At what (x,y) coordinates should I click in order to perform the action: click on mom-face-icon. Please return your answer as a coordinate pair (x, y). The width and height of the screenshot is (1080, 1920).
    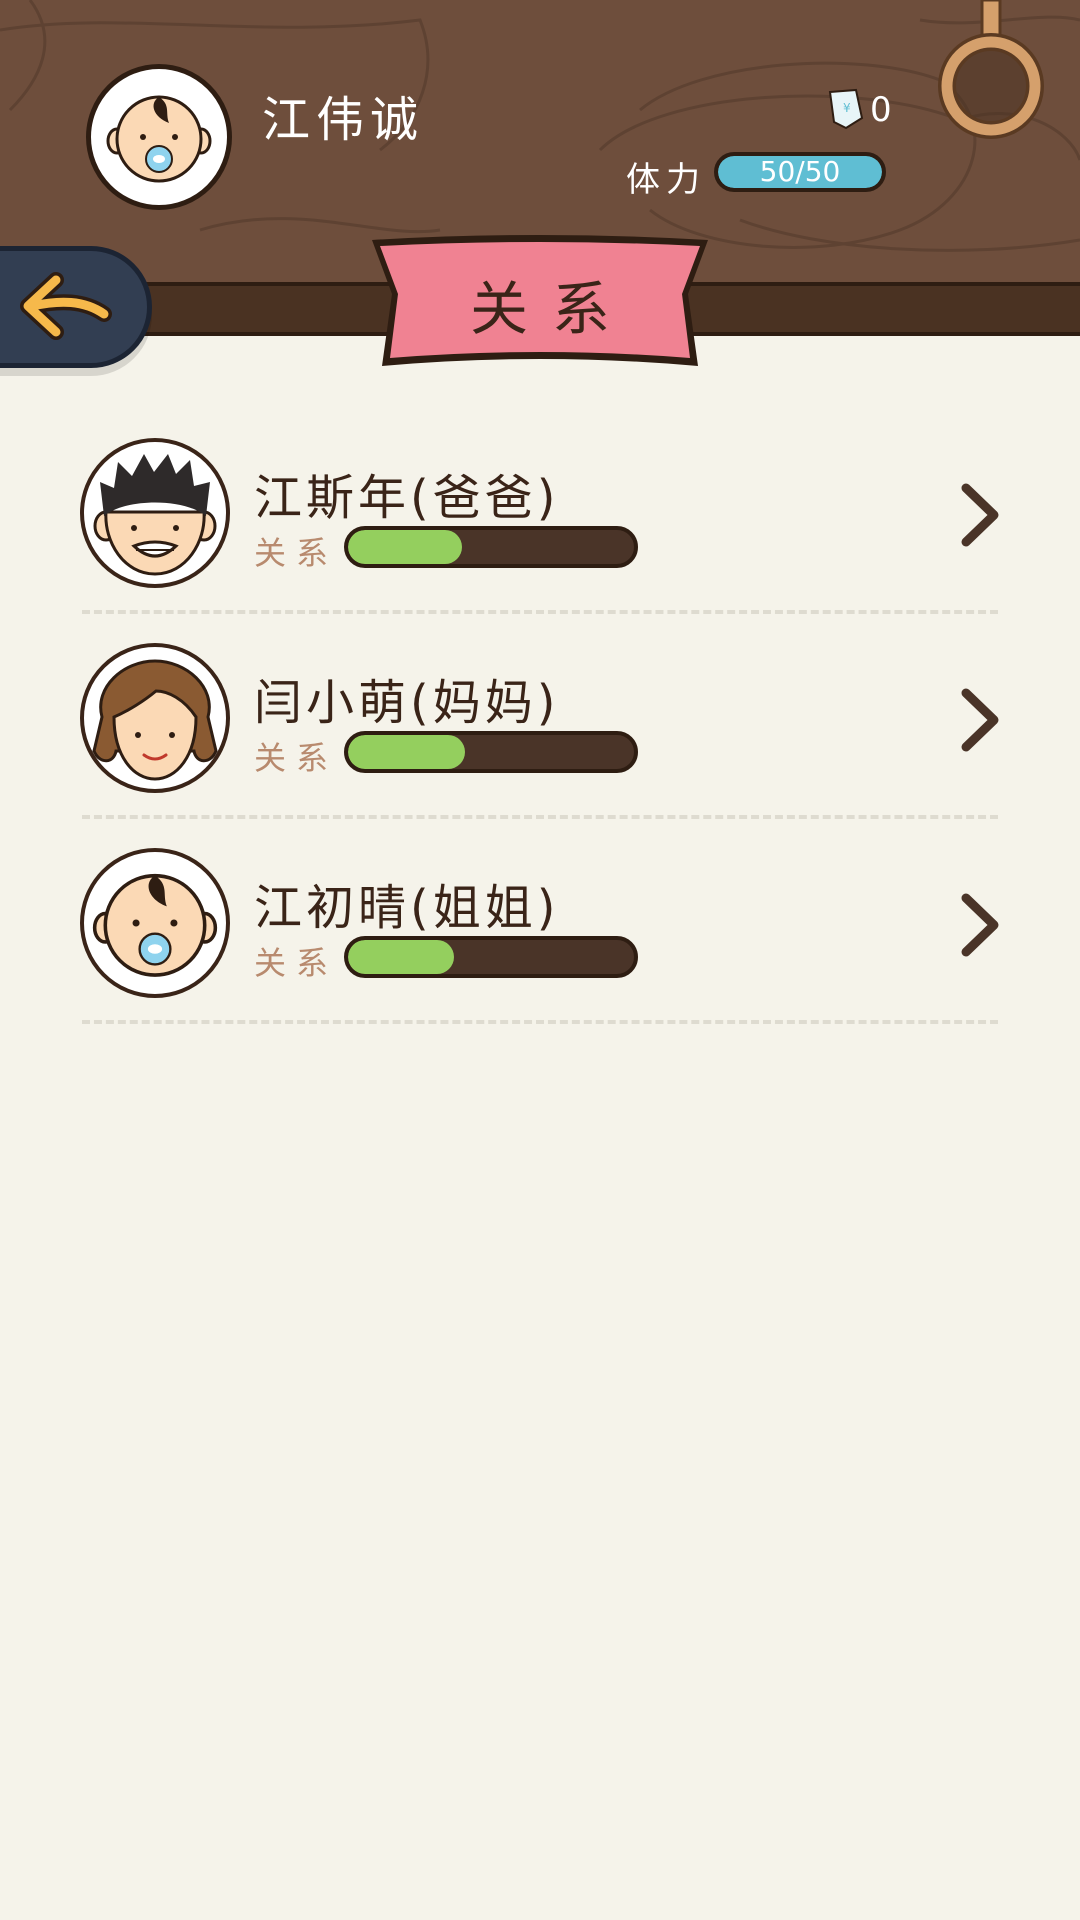
    Looking at the image, I should click on (155, 720).